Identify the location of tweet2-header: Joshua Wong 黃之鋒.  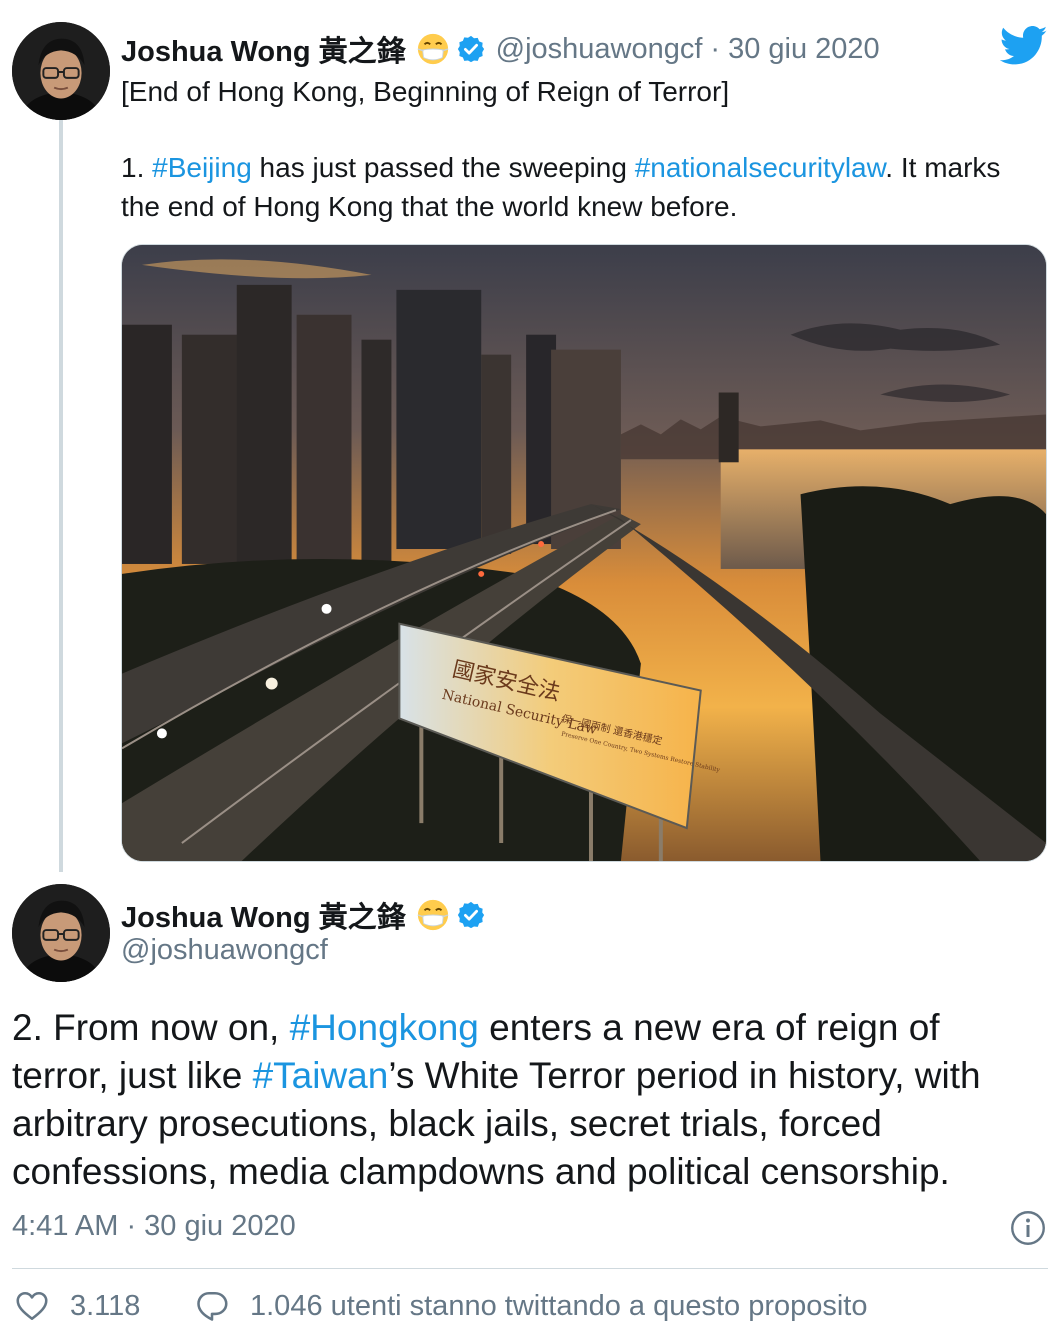
(303, 915).